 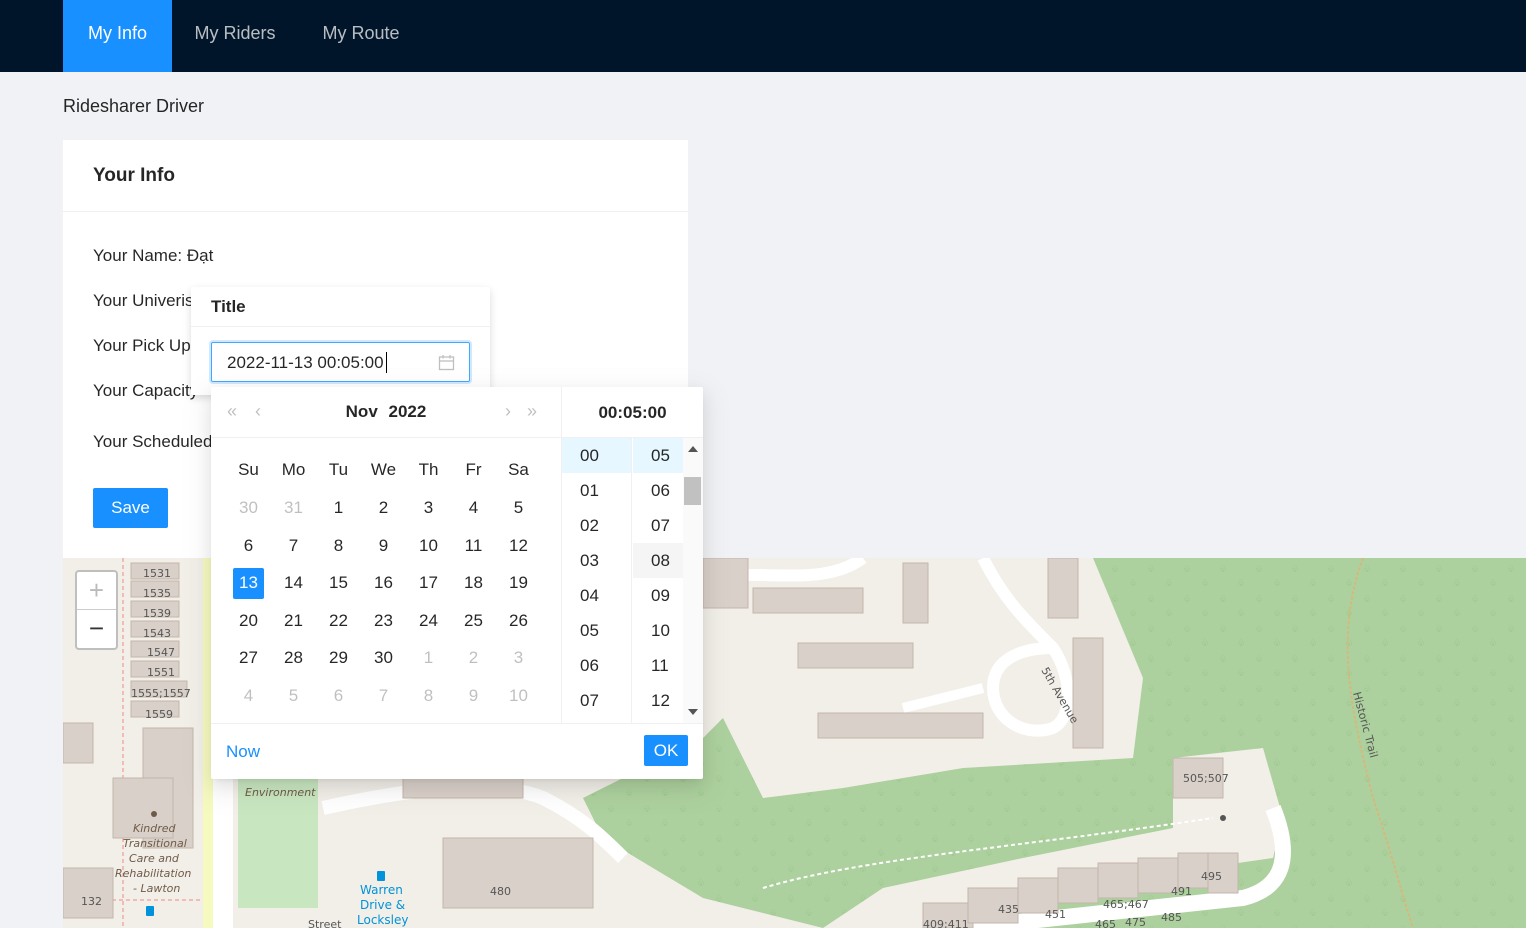 What do you see at coordinates (658, 525) in the screenshot?
I see `minute-cell: 07` at bounding box center [658, 525].